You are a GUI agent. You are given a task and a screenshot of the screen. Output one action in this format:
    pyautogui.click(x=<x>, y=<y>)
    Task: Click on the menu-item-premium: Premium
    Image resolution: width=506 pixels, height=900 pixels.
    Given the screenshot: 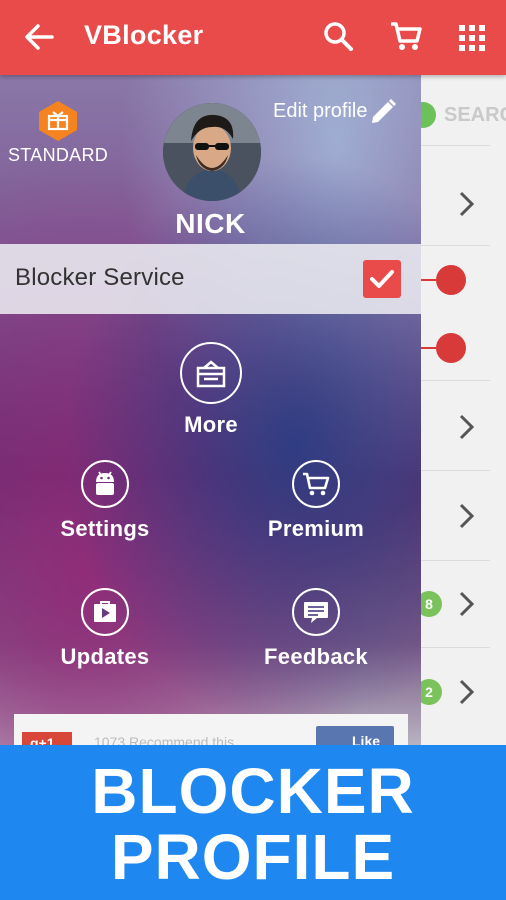 What is the action you would take?
    pyautogui.click(x=316, y=501)
    